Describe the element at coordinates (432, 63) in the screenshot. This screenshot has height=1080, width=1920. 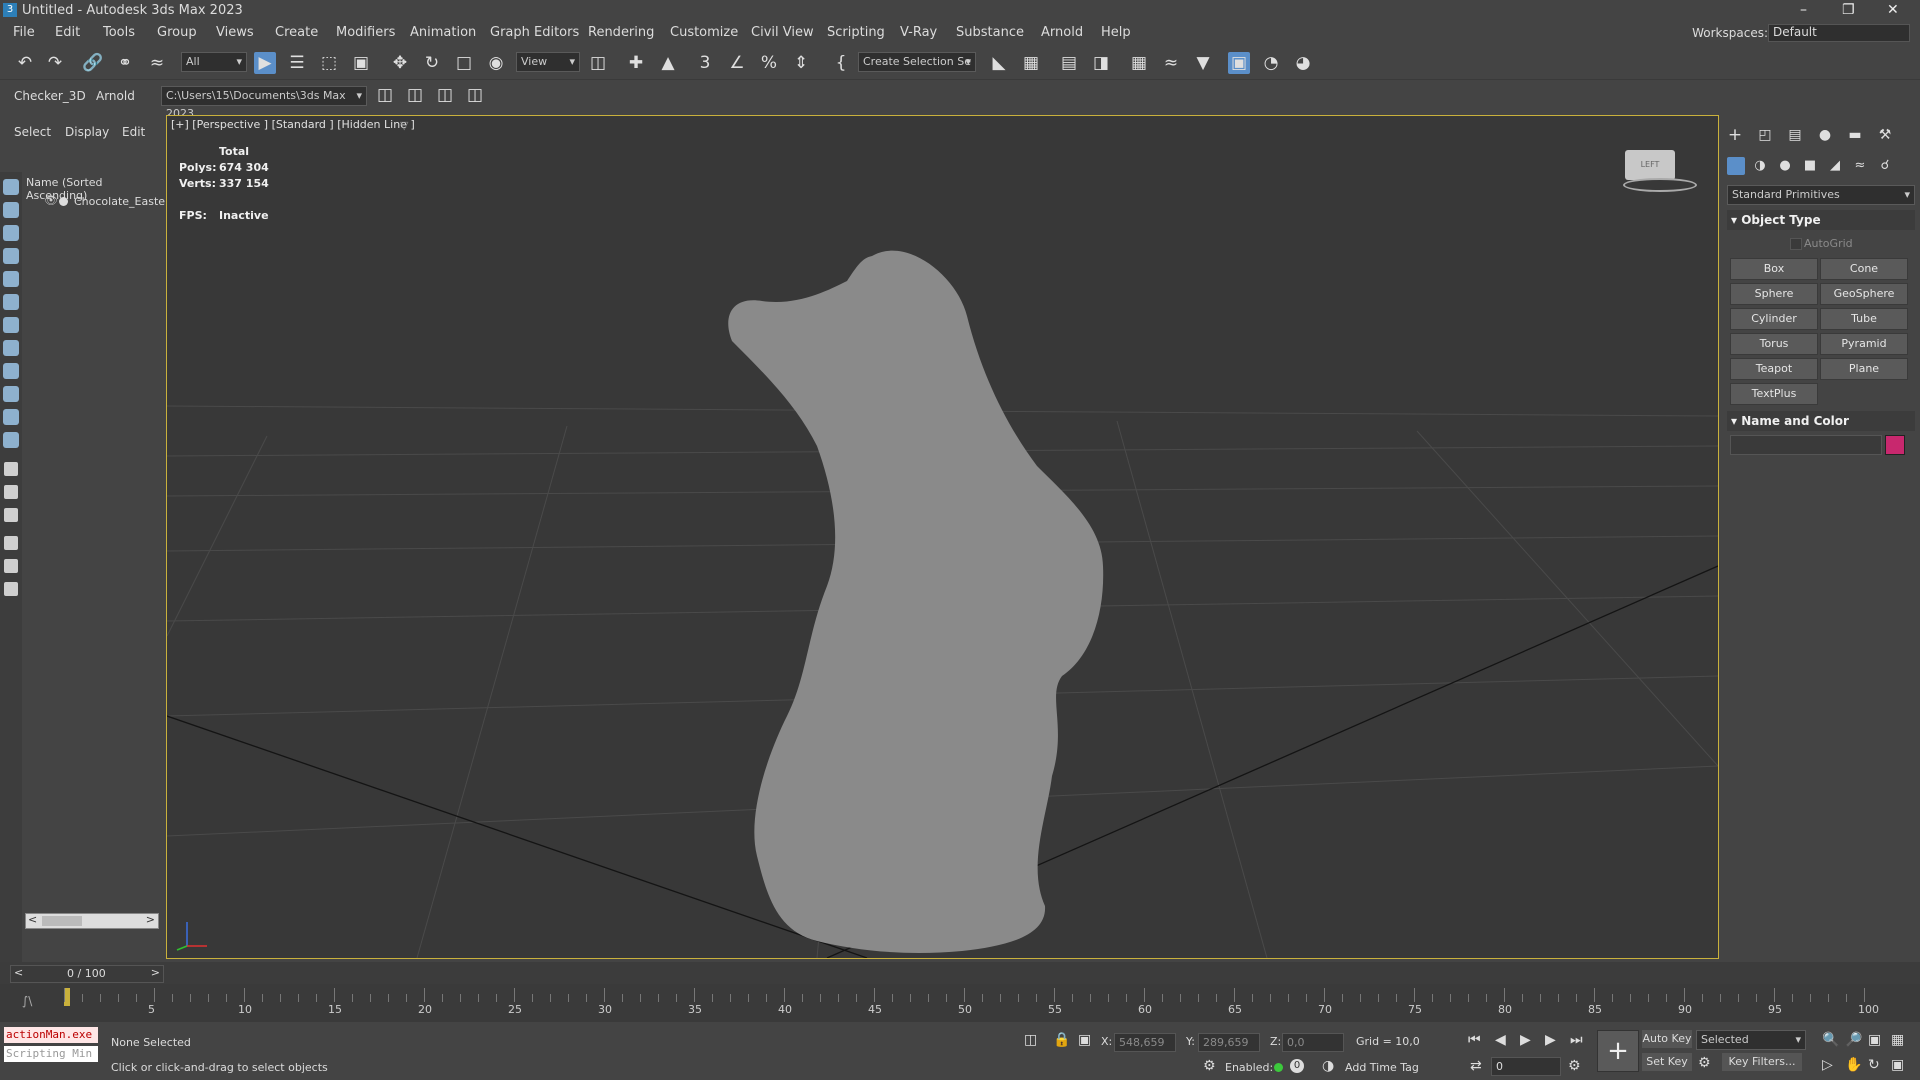
I see `rotate-icon: ↻` at that location.